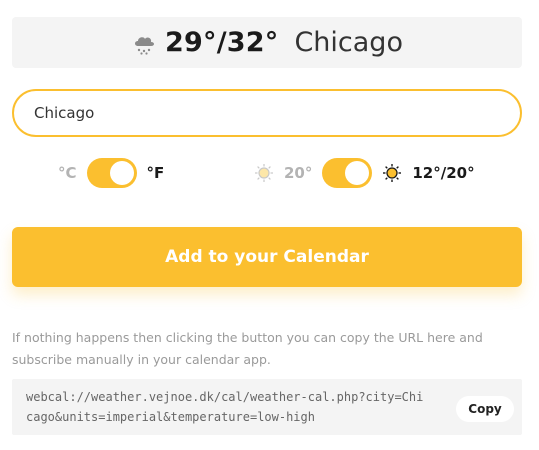 The image size is (539, 450). I want to click on celsius-label: °C, so click(67, 173).